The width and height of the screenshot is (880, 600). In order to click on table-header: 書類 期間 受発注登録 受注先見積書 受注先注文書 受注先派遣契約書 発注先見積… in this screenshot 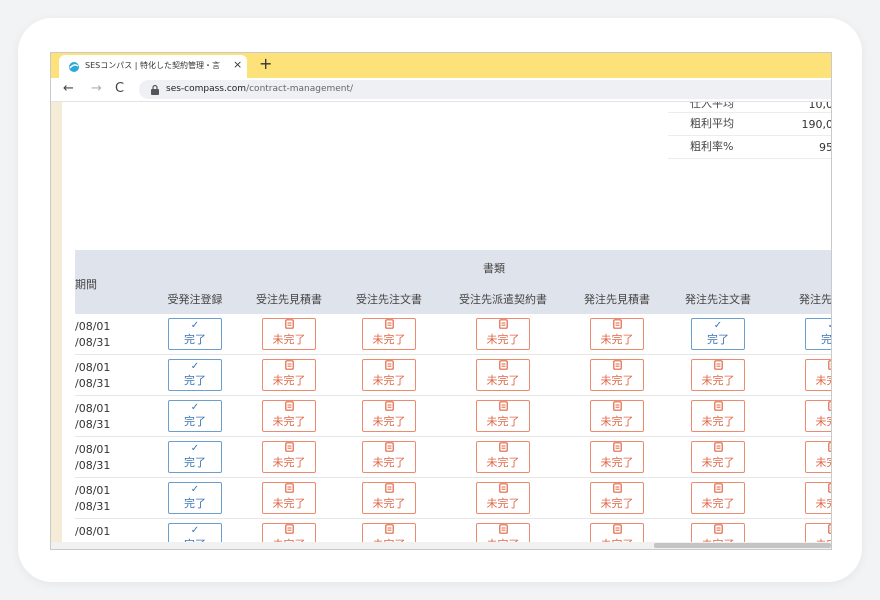, I will do `click(453, 282)`.